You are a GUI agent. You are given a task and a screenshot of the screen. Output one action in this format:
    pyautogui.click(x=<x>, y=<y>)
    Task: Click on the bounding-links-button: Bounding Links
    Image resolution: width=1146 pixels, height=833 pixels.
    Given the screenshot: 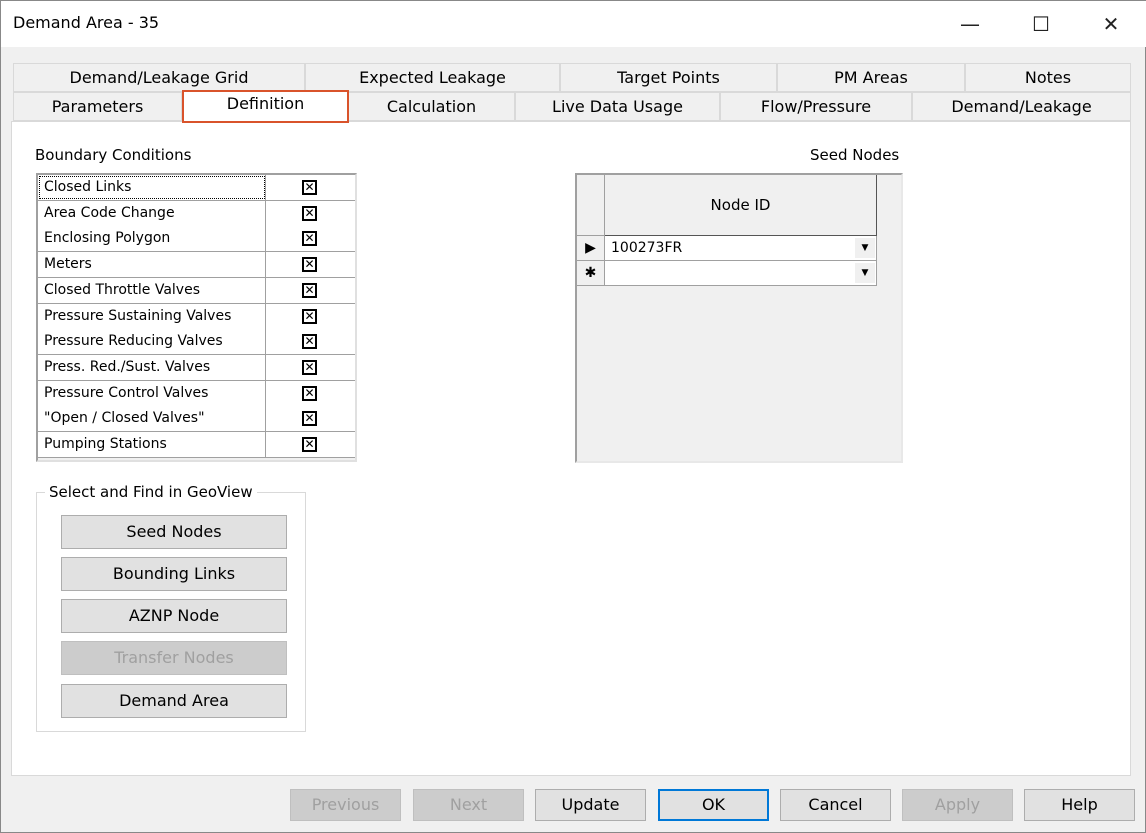 What is the action you would take?
    pyautogui.click(x=174, y=574)
    